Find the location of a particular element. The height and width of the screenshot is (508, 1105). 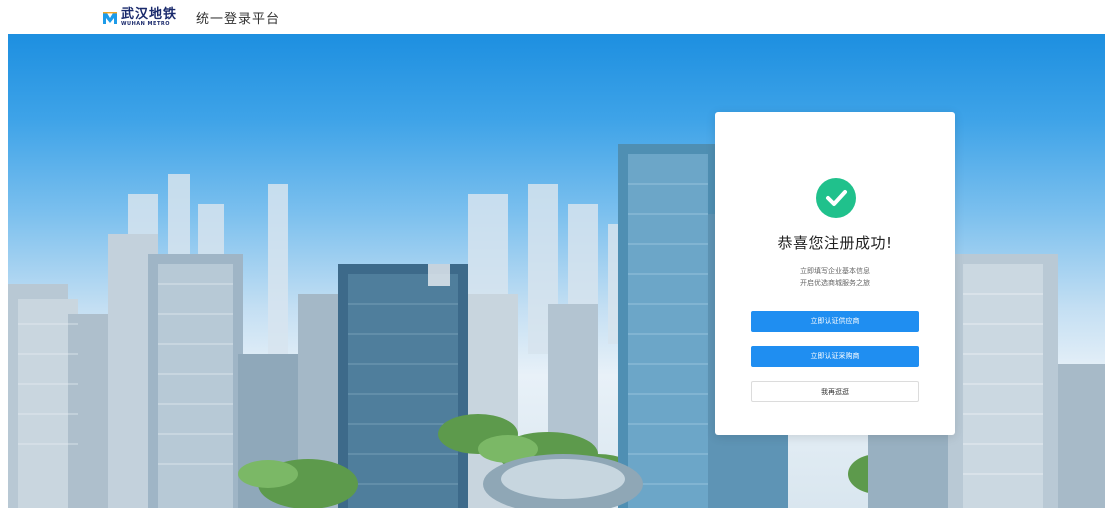

browse-later-button: 我再逛逛 is located at coordinates (835, 391).